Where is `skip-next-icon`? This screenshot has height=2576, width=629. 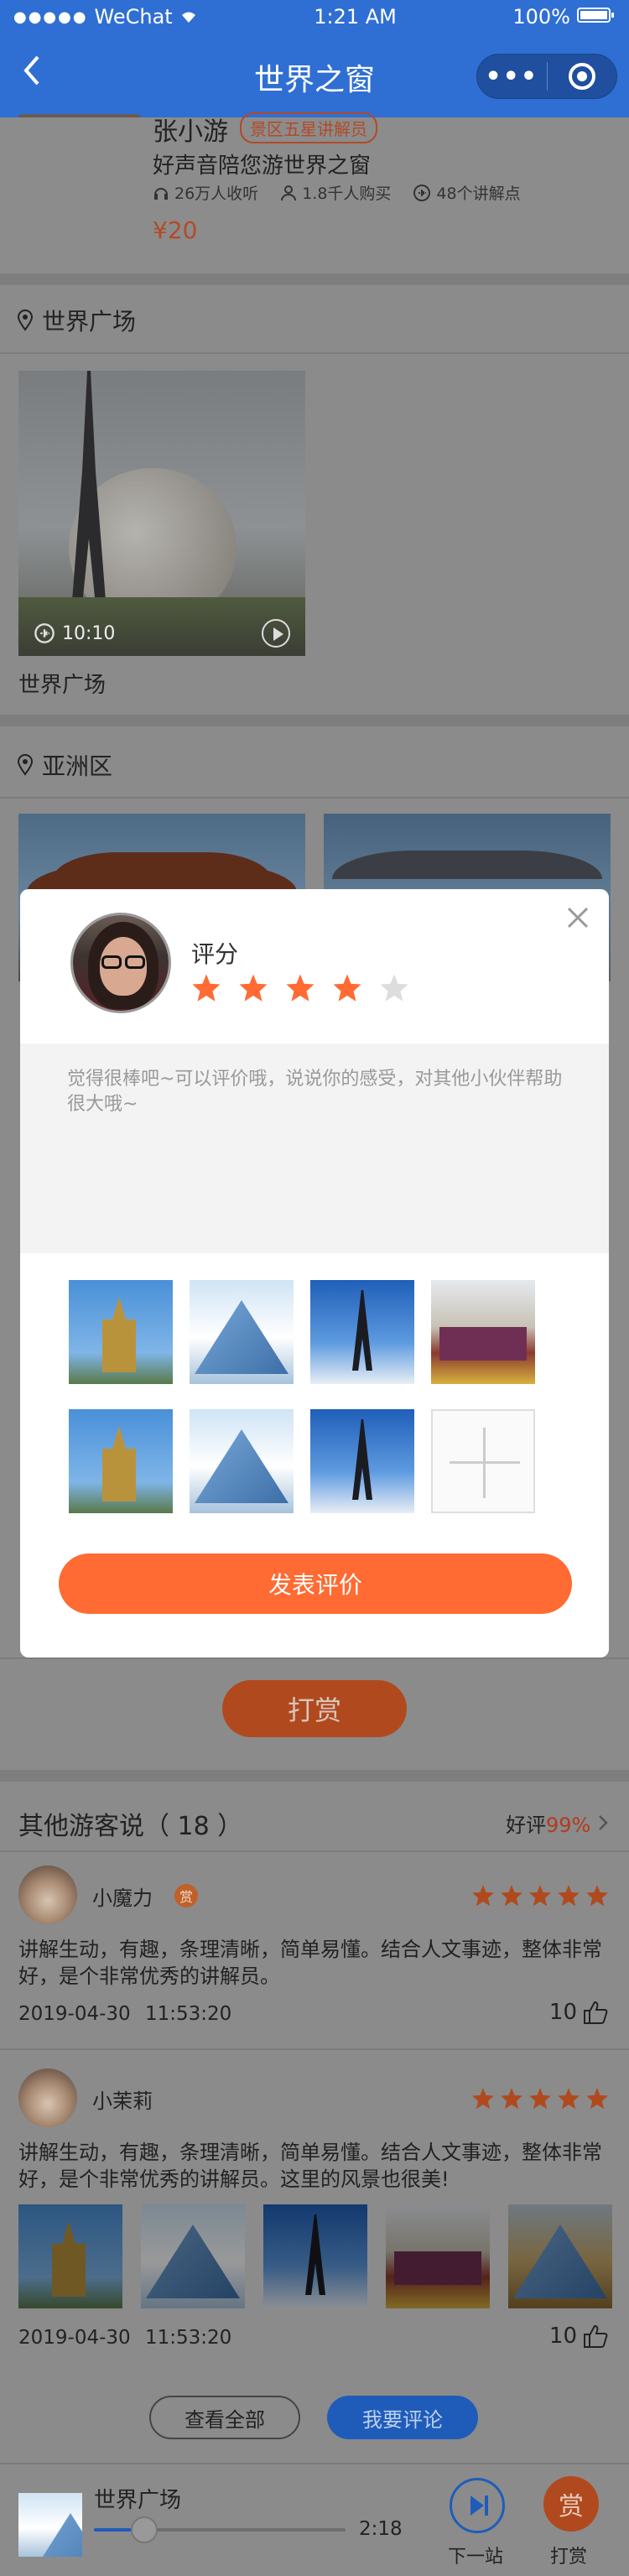
skip-next-icon is located at coordinates (479, 2505).